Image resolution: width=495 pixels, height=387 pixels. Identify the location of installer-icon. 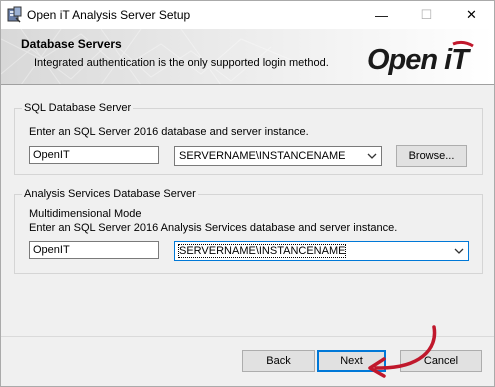
(14, 14).